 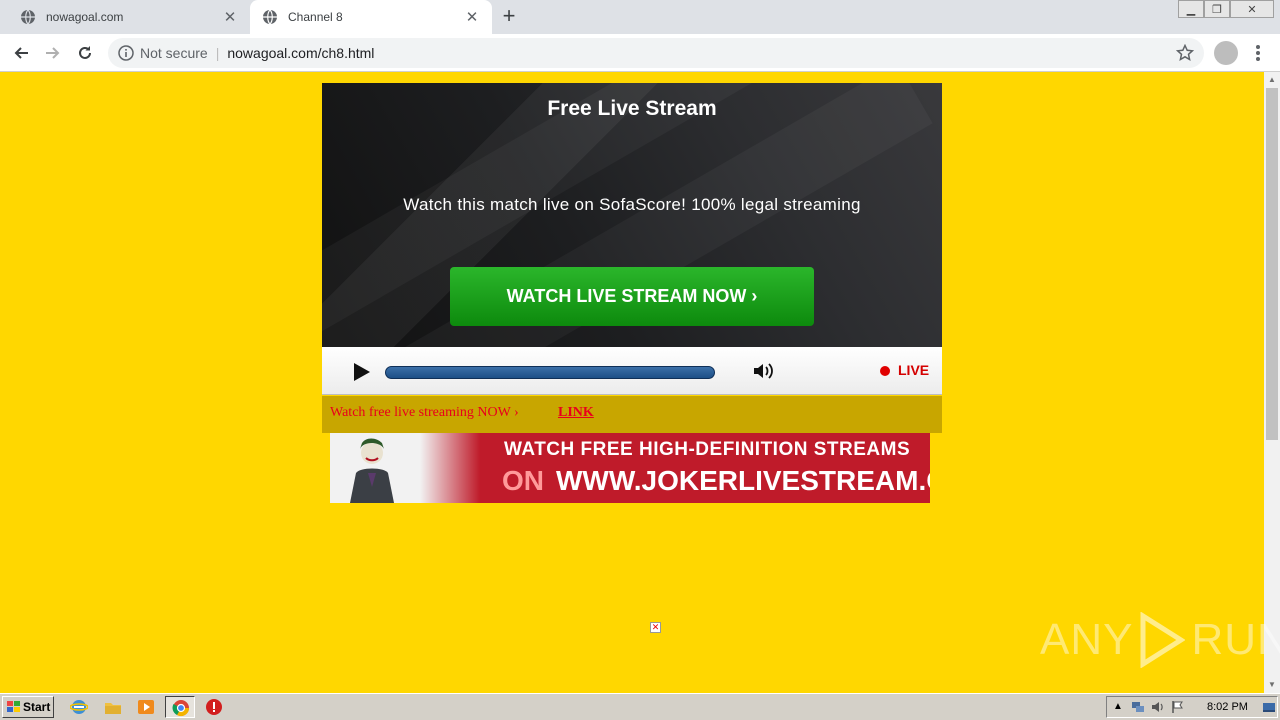 I want to click on back-arrow-icon, so click(x=21, y=53).